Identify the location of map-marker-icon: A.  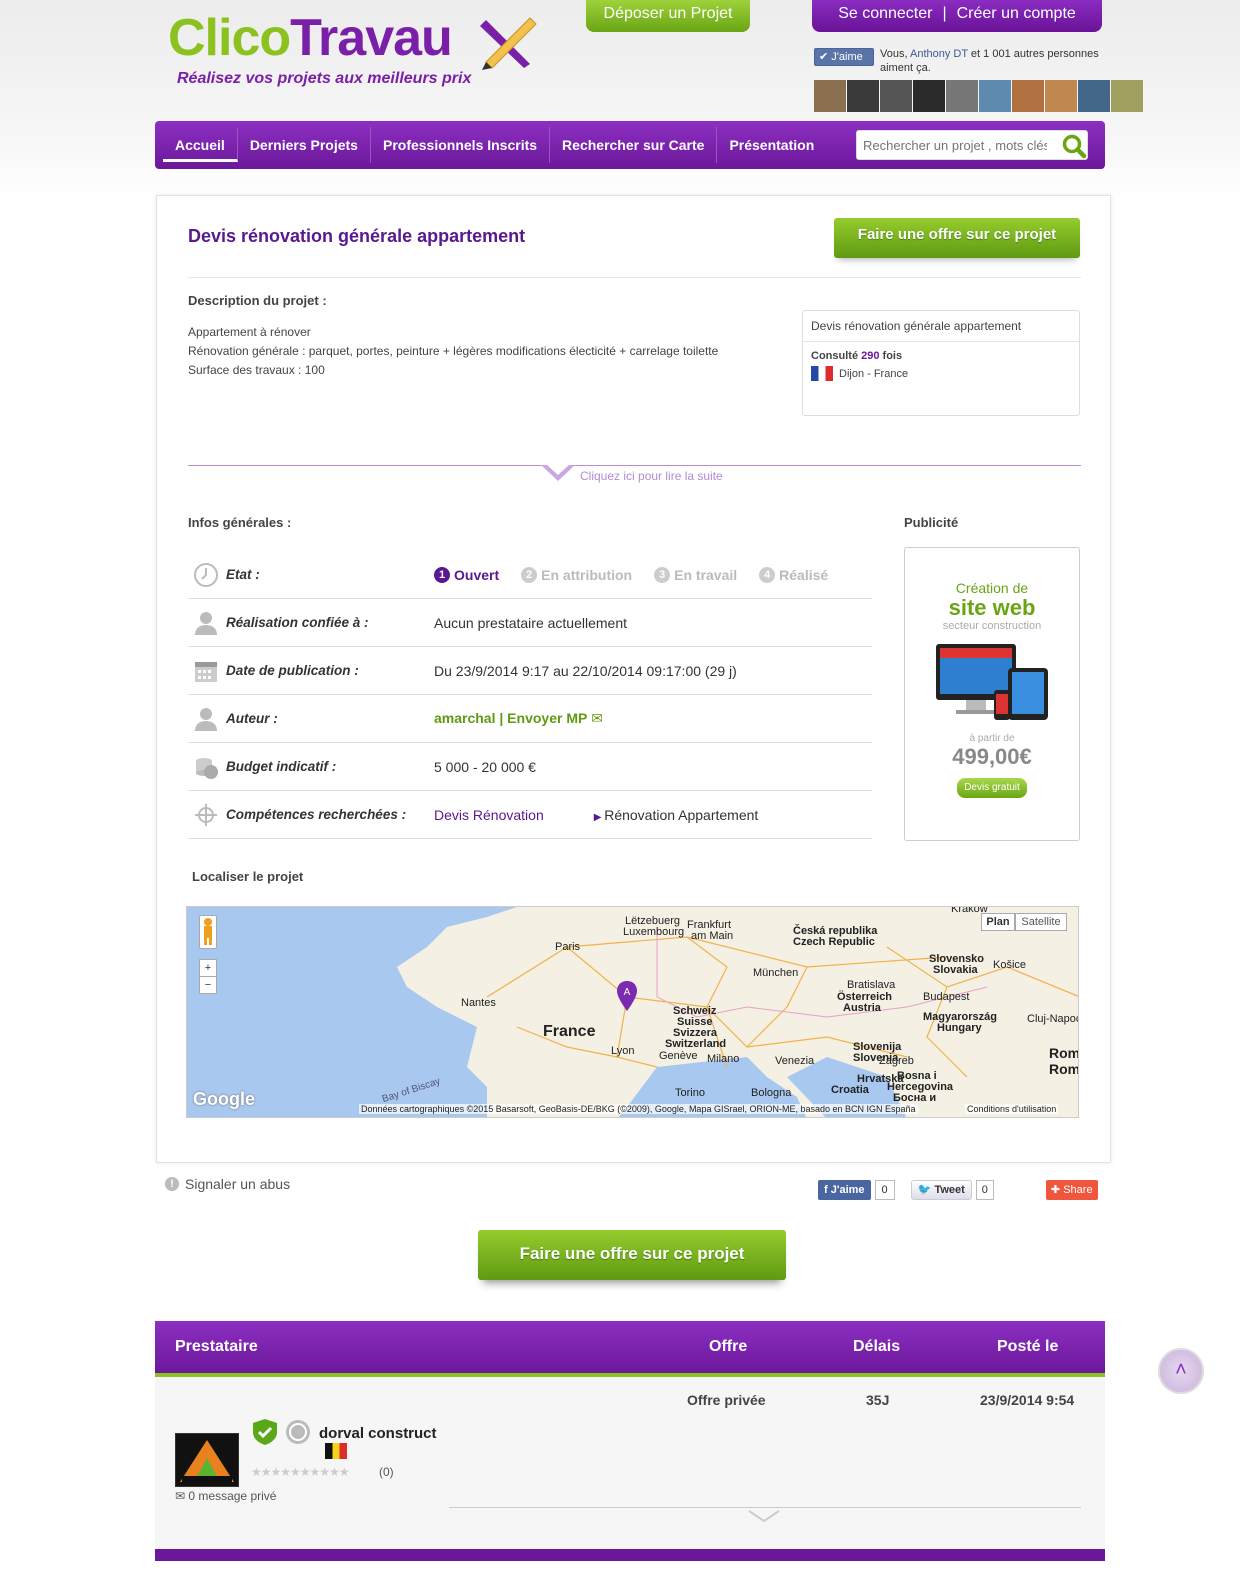
(627, 996).